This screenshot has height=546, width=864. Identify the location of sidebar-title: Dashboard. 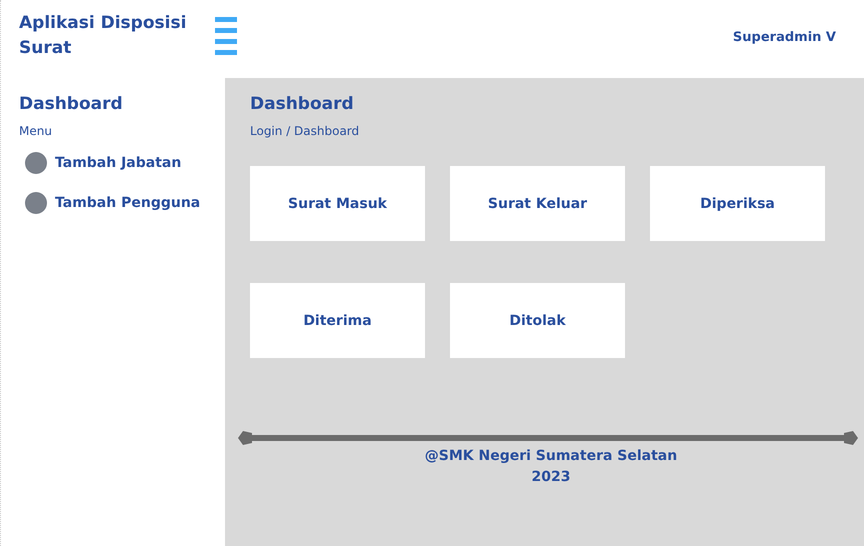
(71, 104).